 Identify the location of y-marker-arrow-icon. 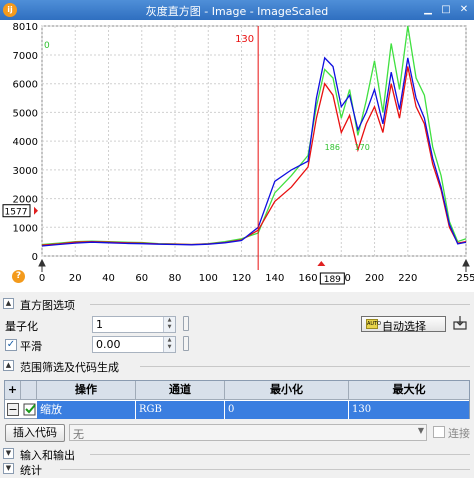
(36, 210).